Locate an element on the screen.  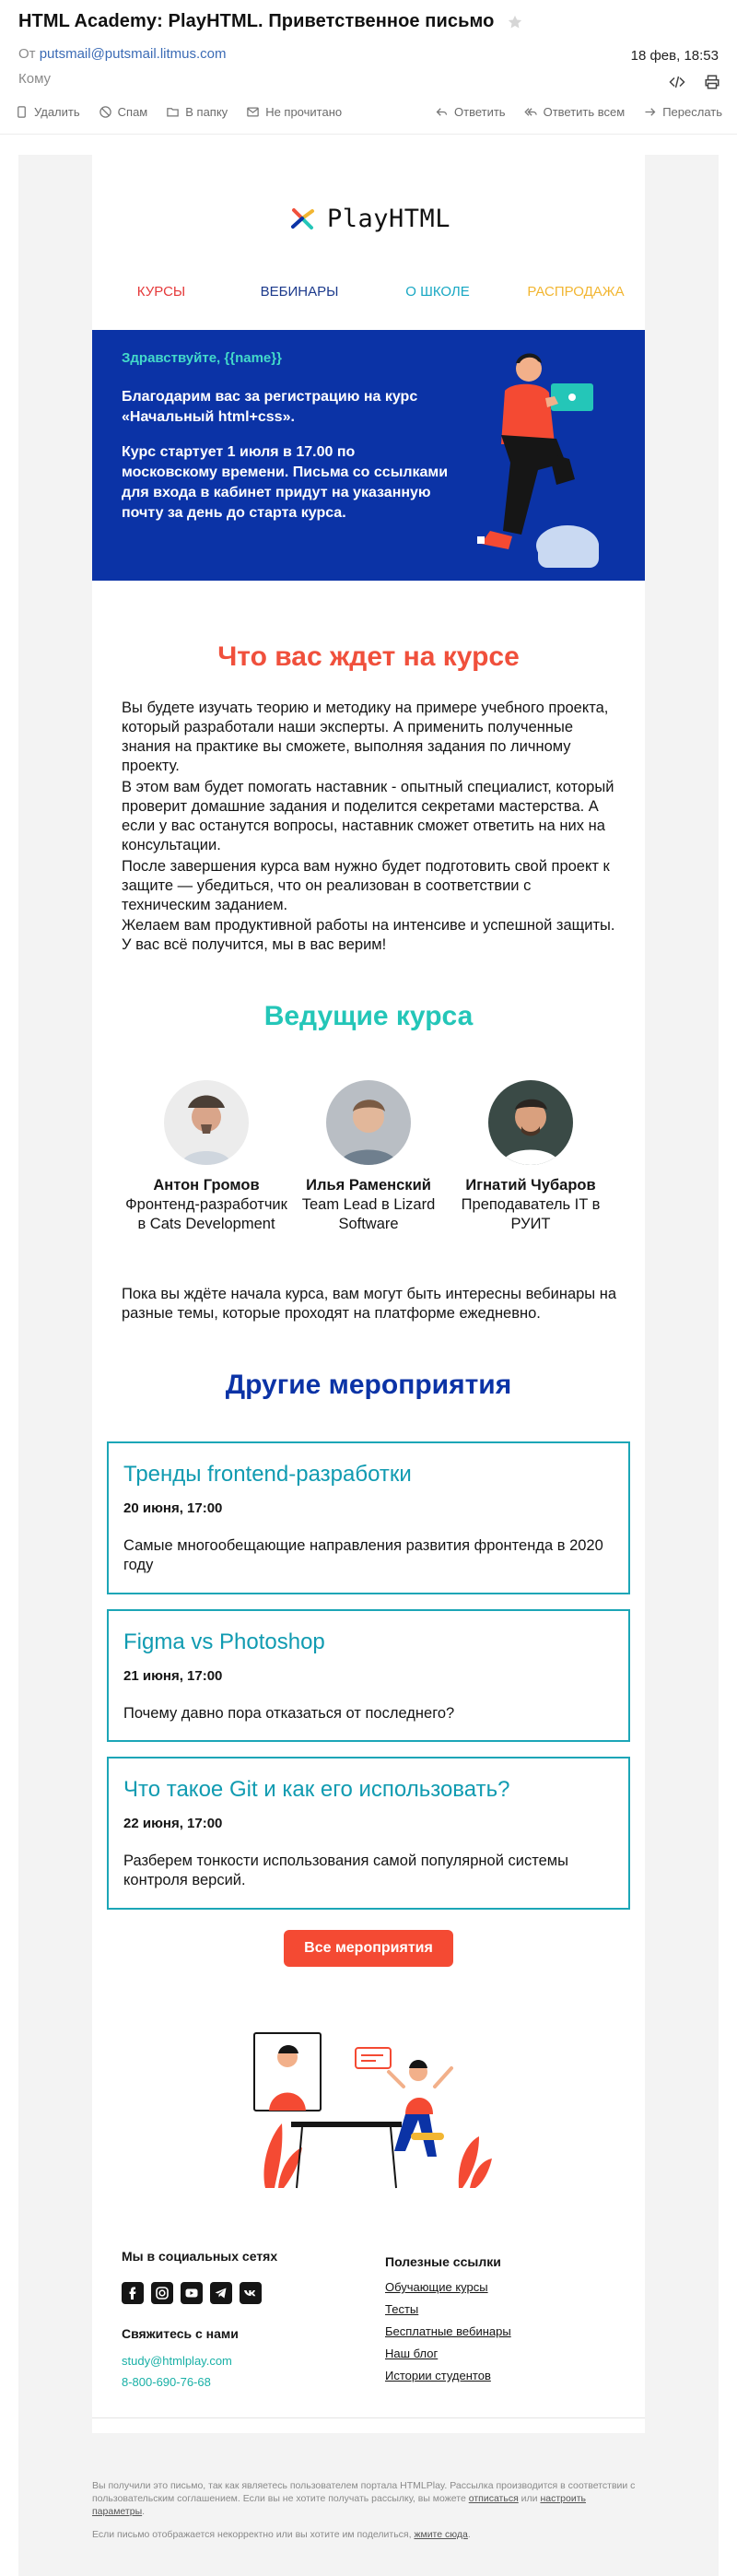
contact-phone: 8-800-690-76-68 is located at coordinates (241, 2382).